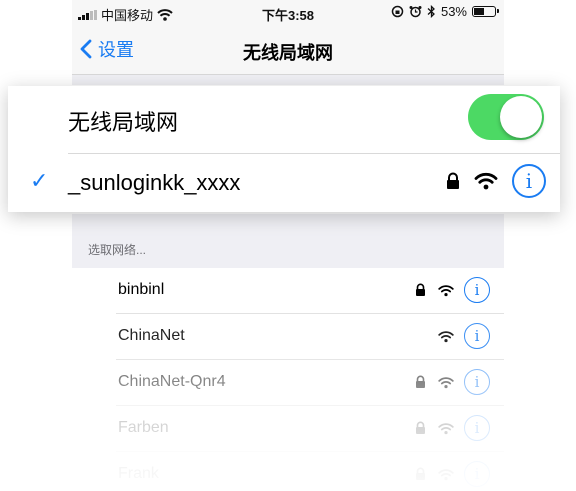  What do you see at coordinates (284, 183) in the screenshot?
I see `connected-network-row: ✓ _sunloginkk_xxxx i` at bounding box center [284, 183].